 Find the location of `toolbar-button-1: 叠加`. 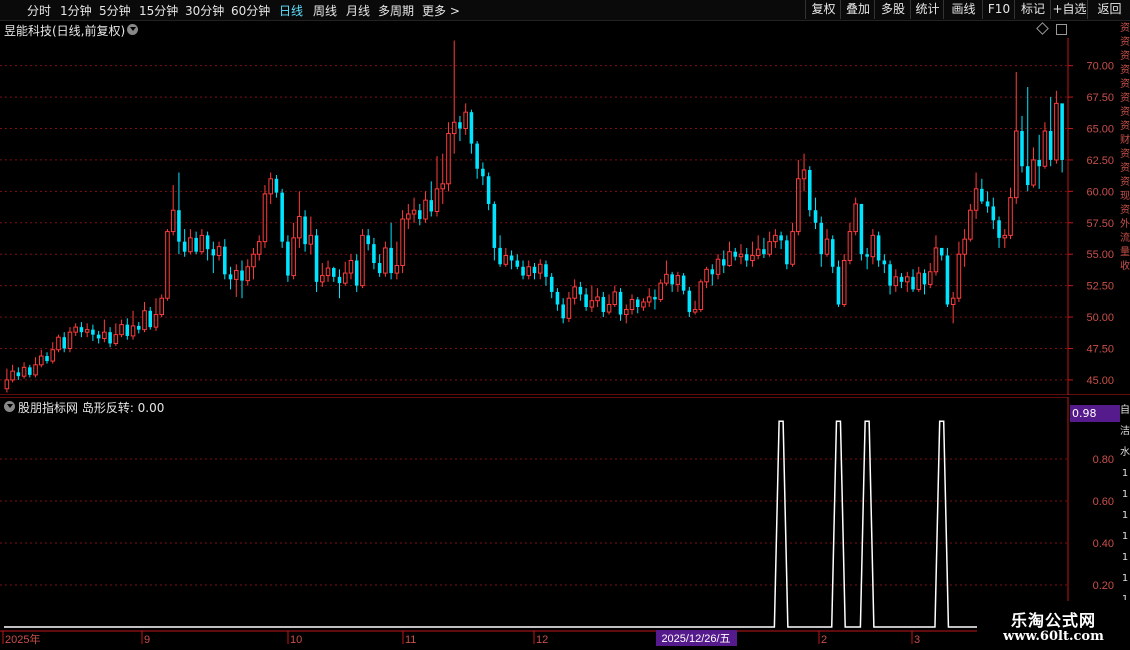

toolbar-button-1: 叠加 is located at coordinates (857, 9).